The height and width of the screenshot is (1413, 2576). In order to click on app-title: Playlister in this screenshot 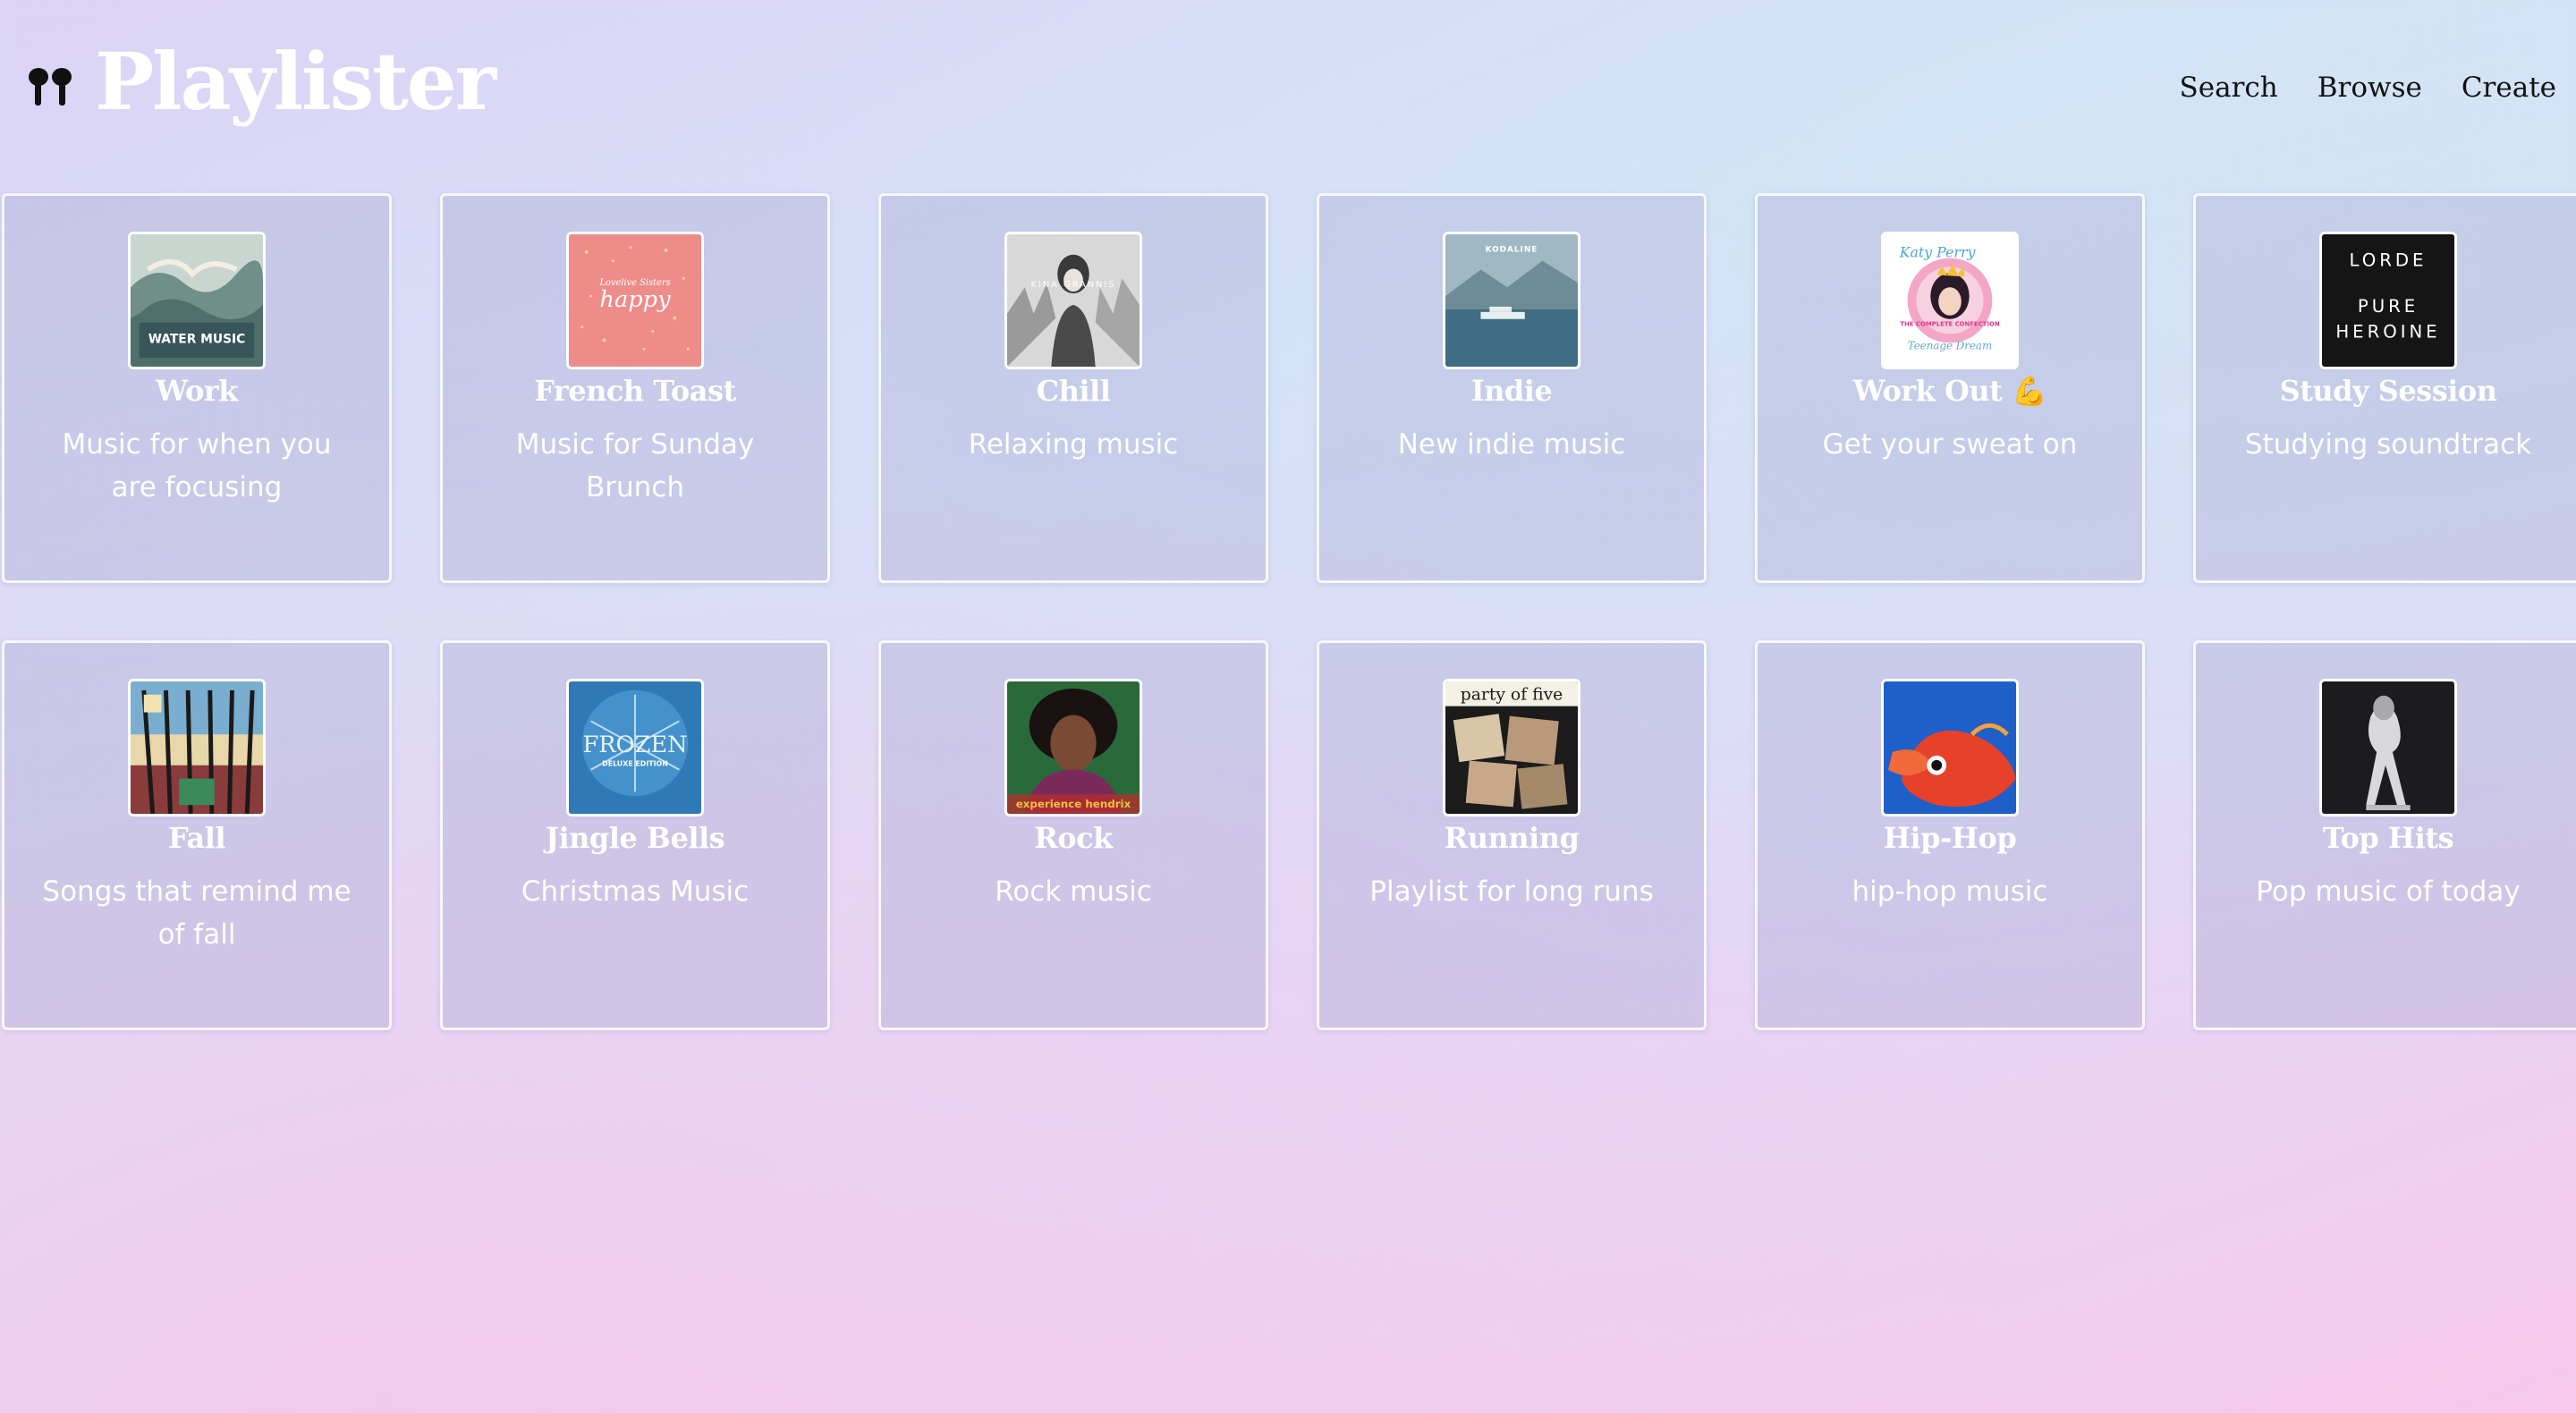, I will do `click(295, 81)`.